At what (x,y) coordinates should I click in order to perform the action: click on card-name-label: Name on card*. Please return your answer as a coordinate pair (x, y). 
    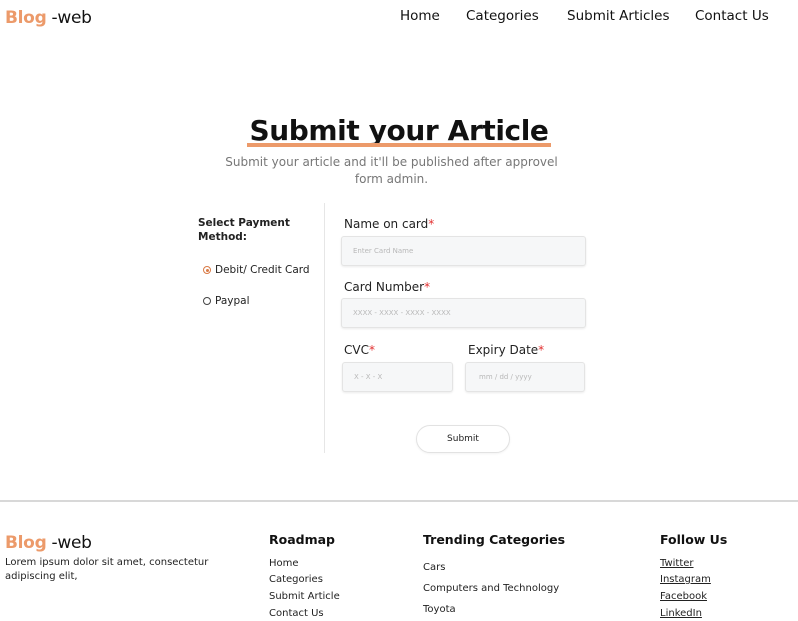
    Looking at the image, I should click on (389, 224).